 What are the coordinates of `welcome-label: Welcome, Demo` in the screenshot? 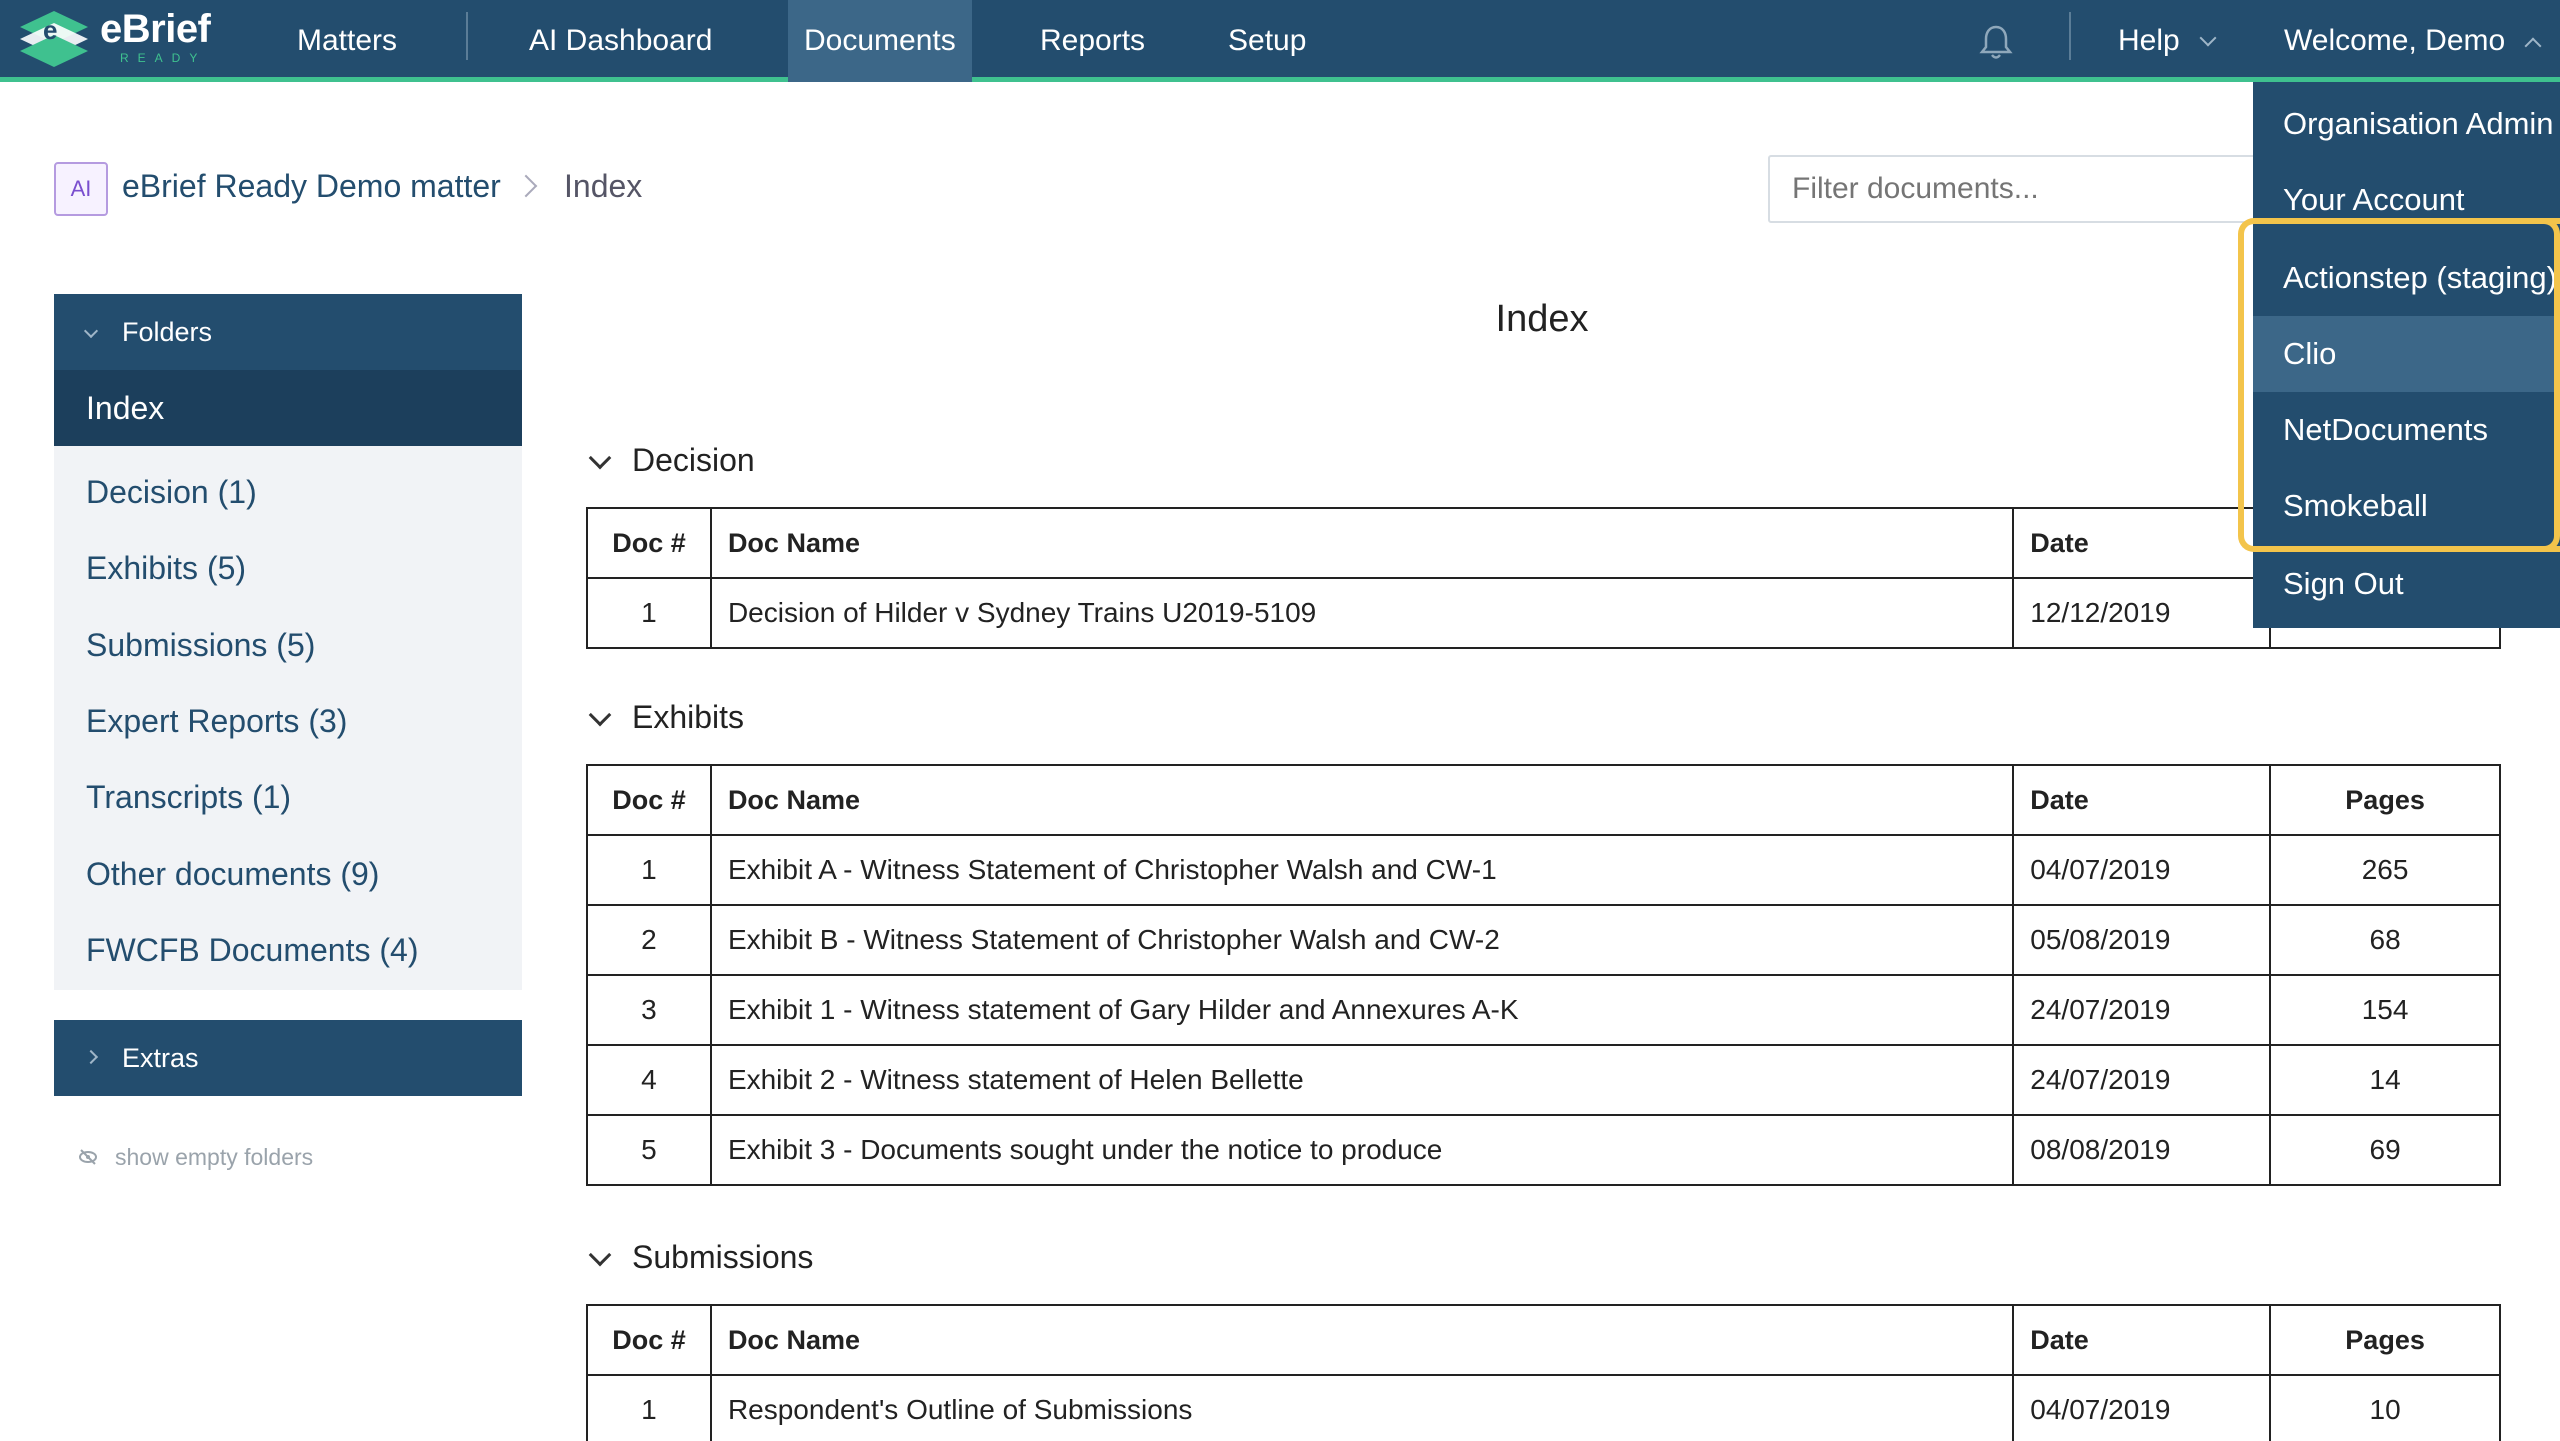 It's located at (2395, 40).